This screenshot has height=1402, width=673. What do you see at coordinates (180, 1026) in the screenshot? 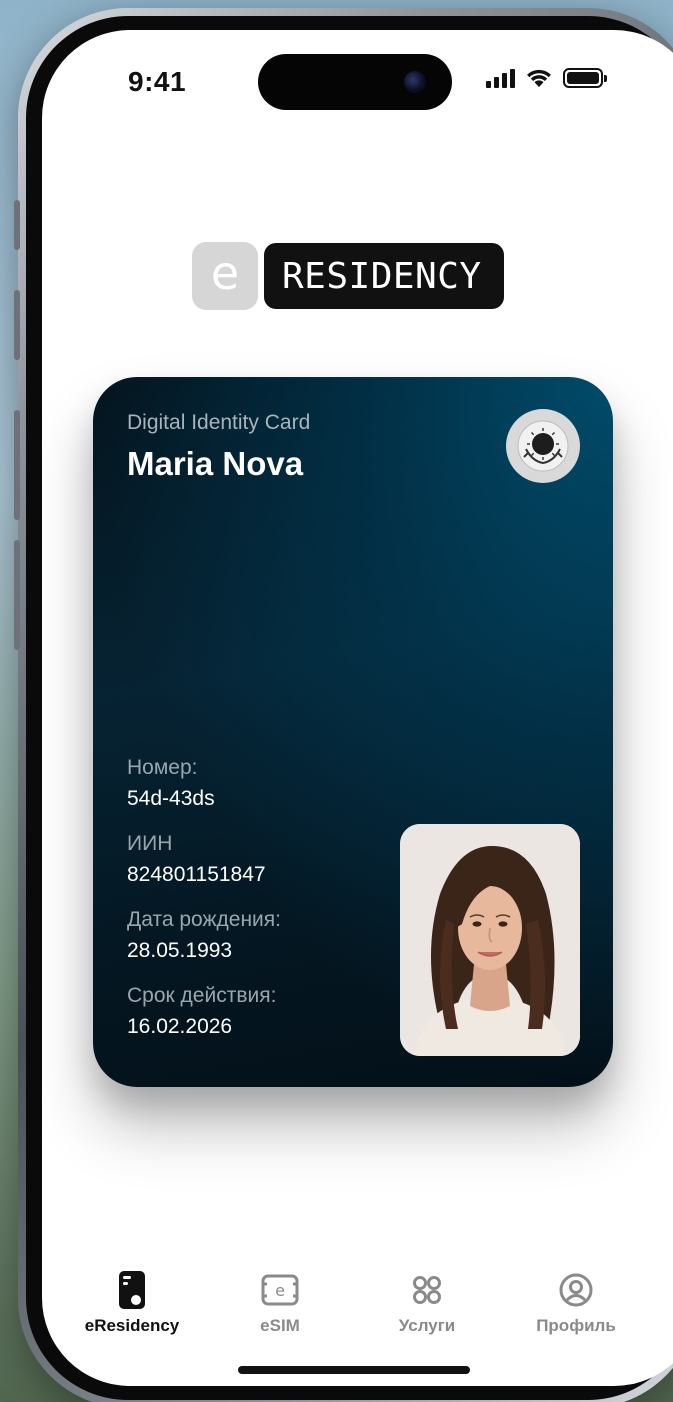
I see `field-value: 16.02.2026` at bounding box center [180, 1026].